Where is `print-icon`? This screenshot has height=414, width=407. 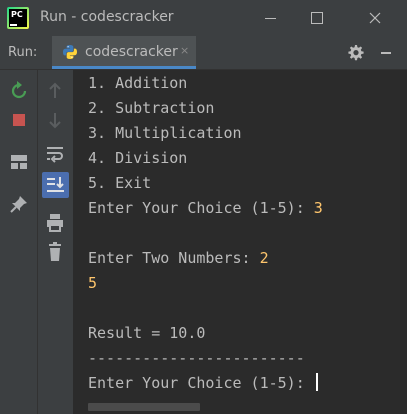
print-icon is located at coordinates (55, 222).